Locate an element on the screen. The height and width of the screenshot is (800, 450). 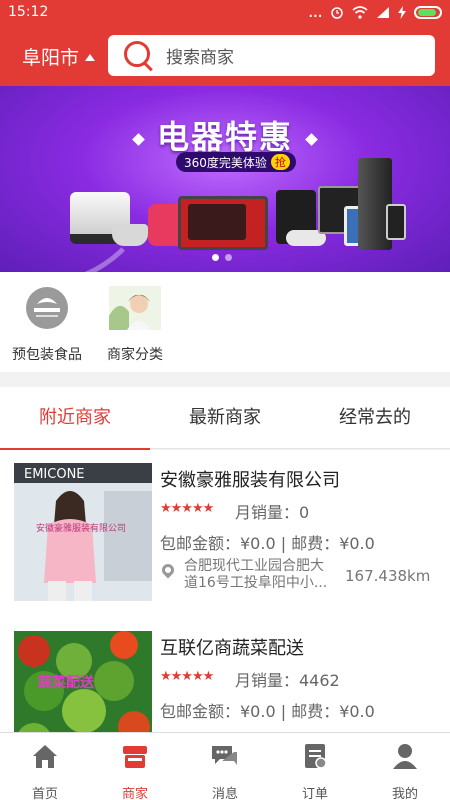
banner-subtitle-tag: 抢 is located at coordinates (280, 162).